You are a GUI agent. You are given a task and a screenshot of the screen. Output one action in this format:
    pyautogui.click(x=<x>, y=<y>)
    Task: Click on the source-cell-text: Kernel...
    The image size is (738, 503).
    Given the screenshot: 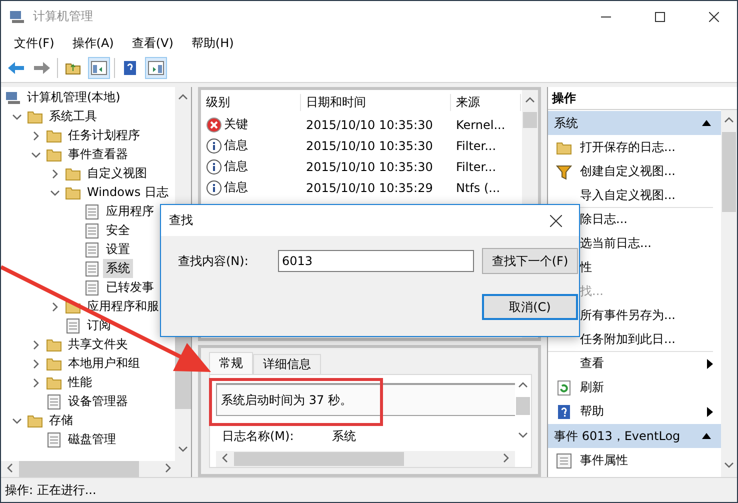 What is the action you would take?
    pyautogui.click(x=480, y=125)
    